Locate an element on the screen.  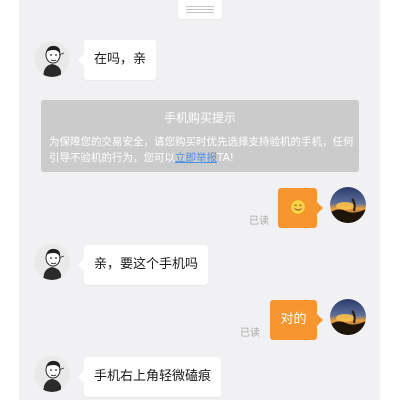
smile-emoji is located at coordinates (297, 206).